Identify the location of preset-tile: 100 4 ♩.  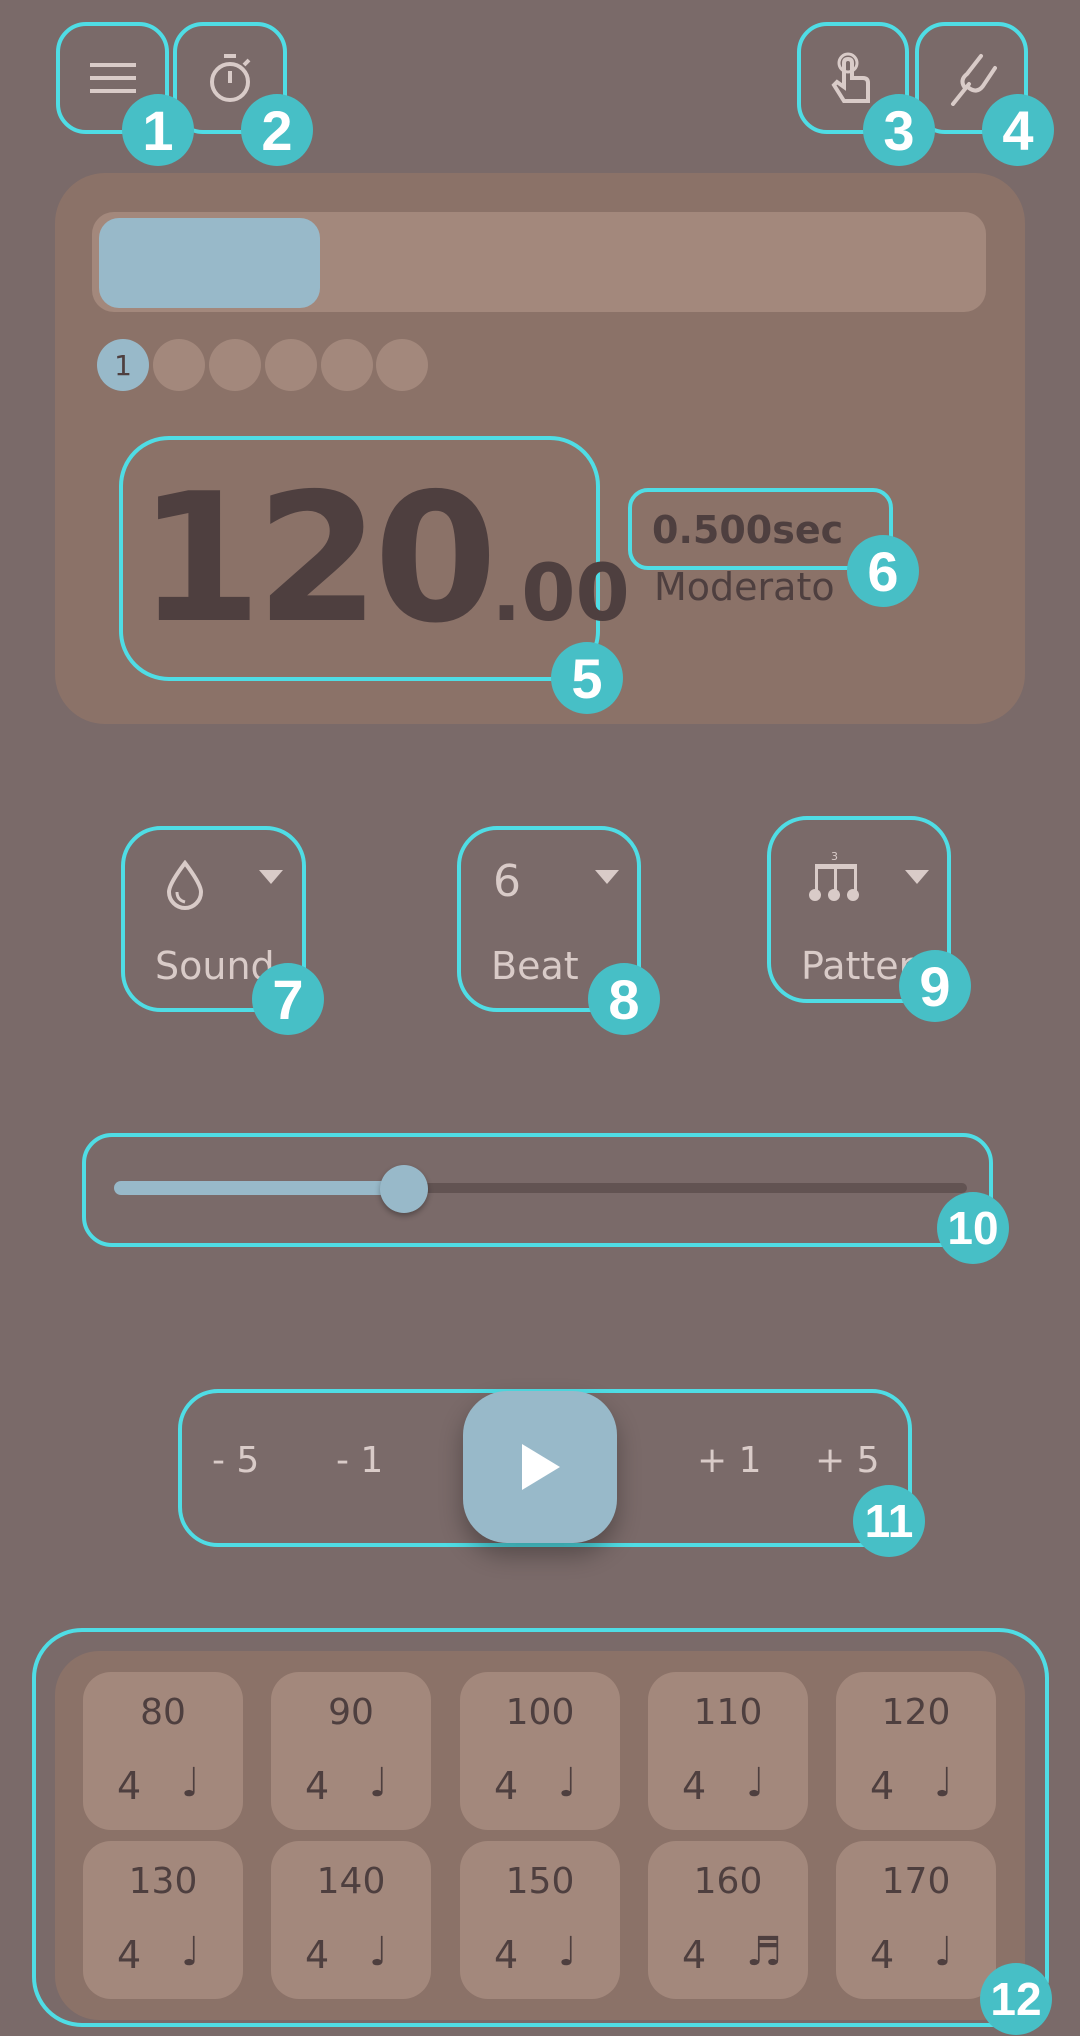
(540, 1751).